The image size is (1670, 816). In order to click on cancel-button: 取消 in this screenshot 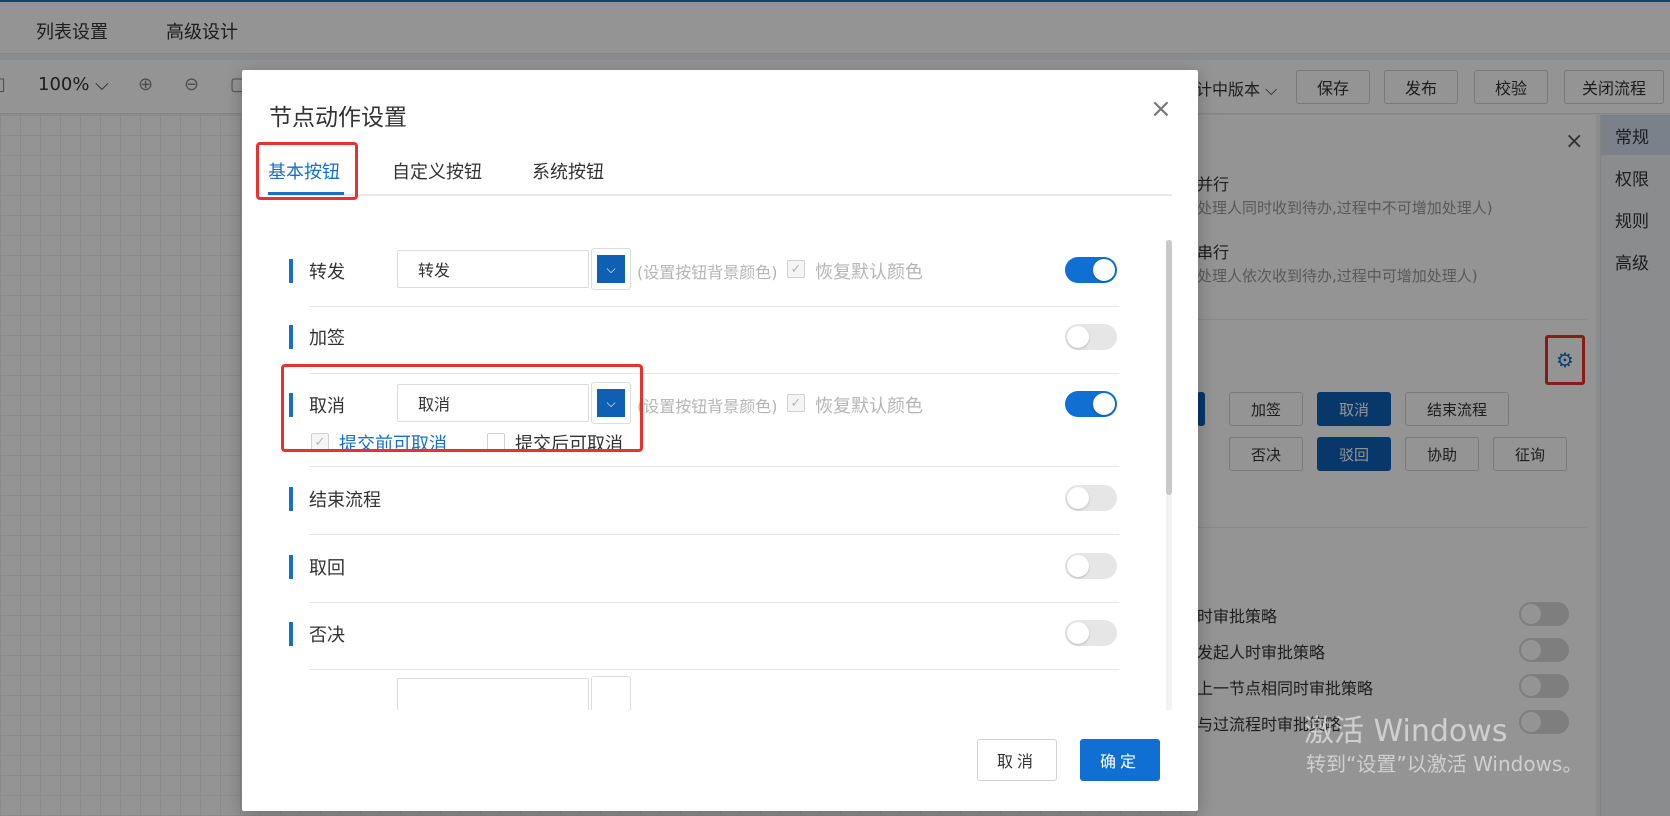, I will do `click(1017, 760)`.